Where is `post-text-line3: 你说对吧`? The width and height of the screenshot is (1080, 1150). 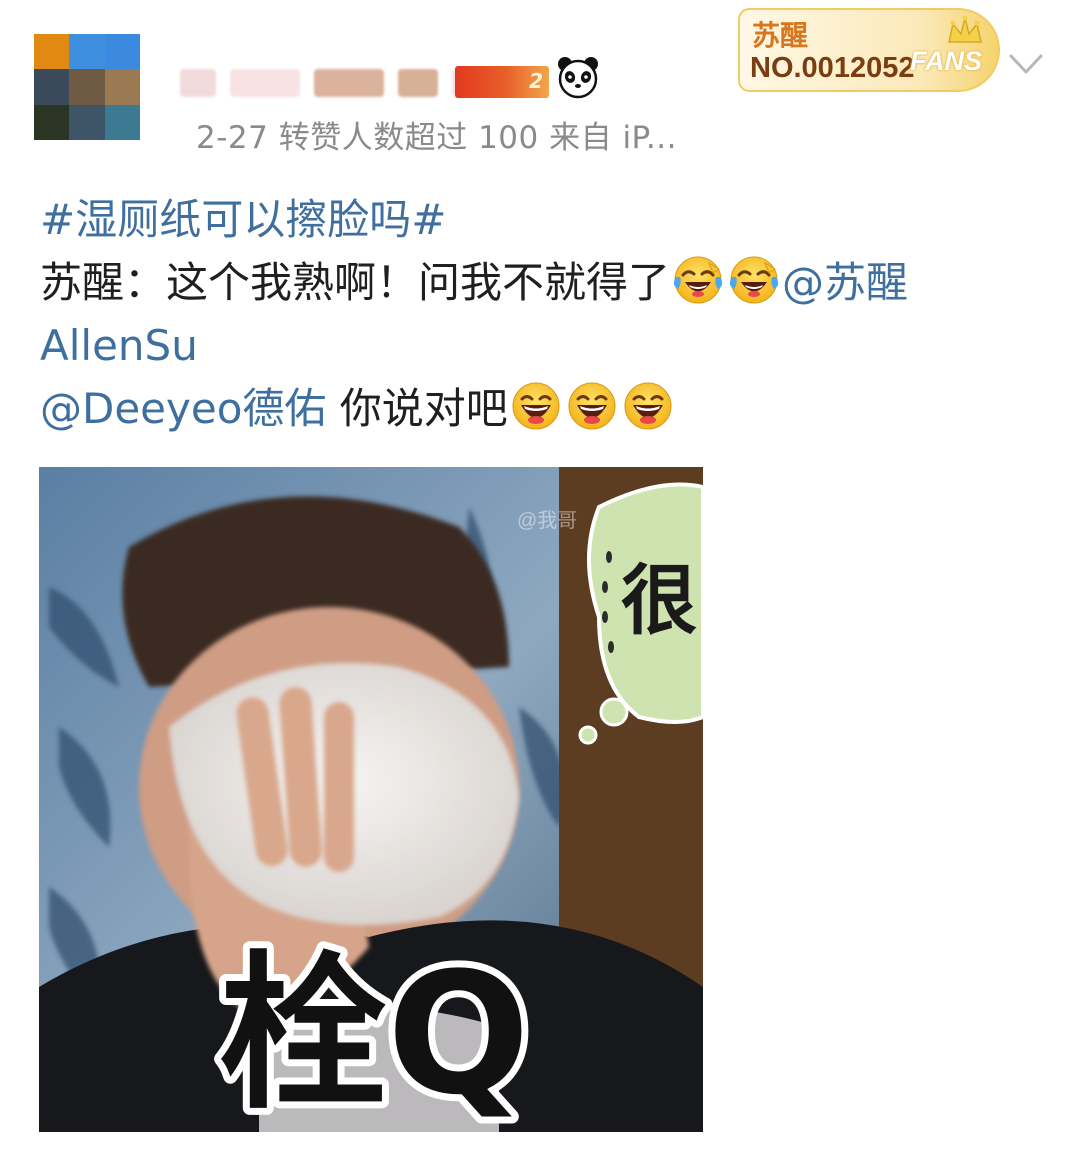 post-text-line3: 你说对吧 is located at coordinates (417, 408).